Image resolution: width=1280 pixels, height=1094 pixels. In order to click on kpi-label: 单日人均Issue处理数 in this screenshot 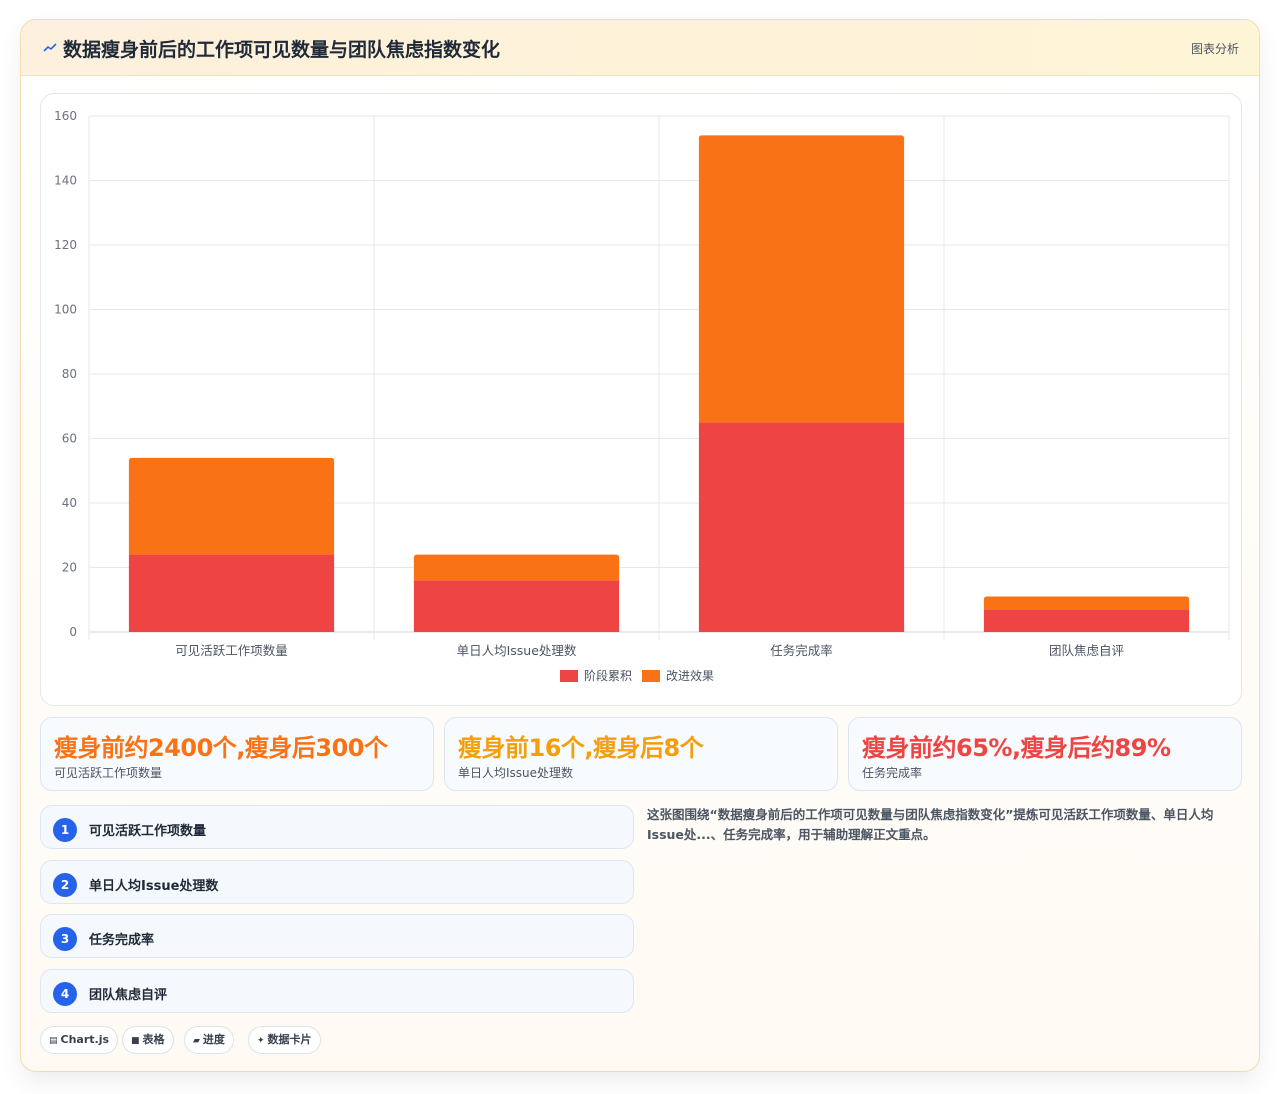, I will do `click(516, 773)`.